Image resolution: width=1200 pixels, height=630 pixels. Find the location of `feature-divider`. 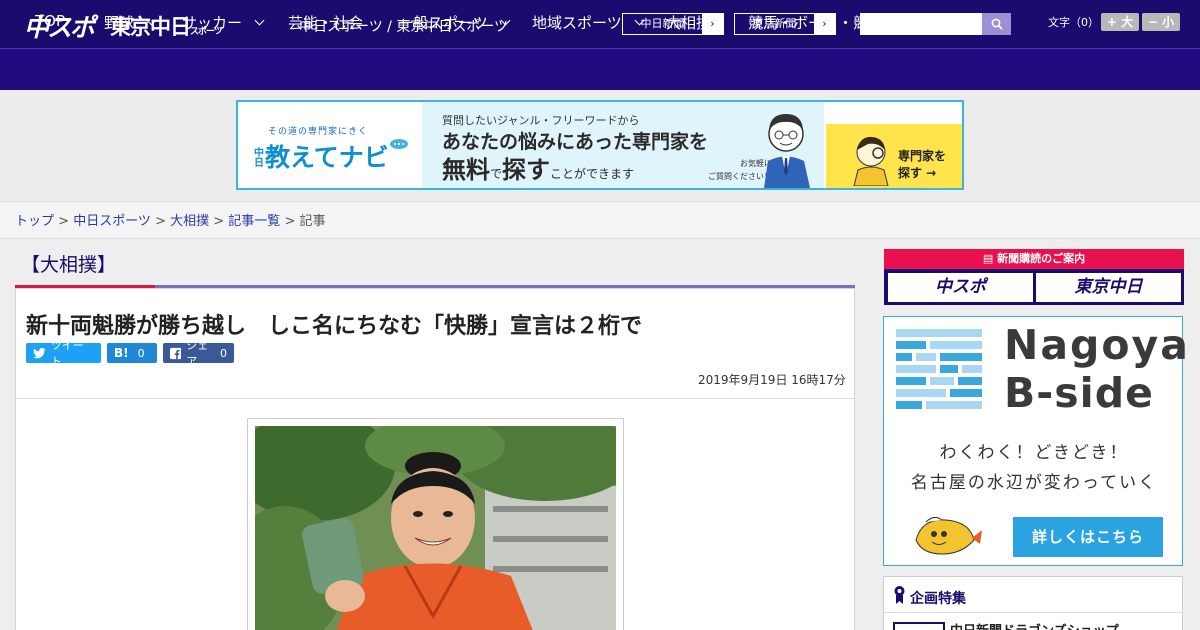

feature-divider is located at coordinates (1033, 612).